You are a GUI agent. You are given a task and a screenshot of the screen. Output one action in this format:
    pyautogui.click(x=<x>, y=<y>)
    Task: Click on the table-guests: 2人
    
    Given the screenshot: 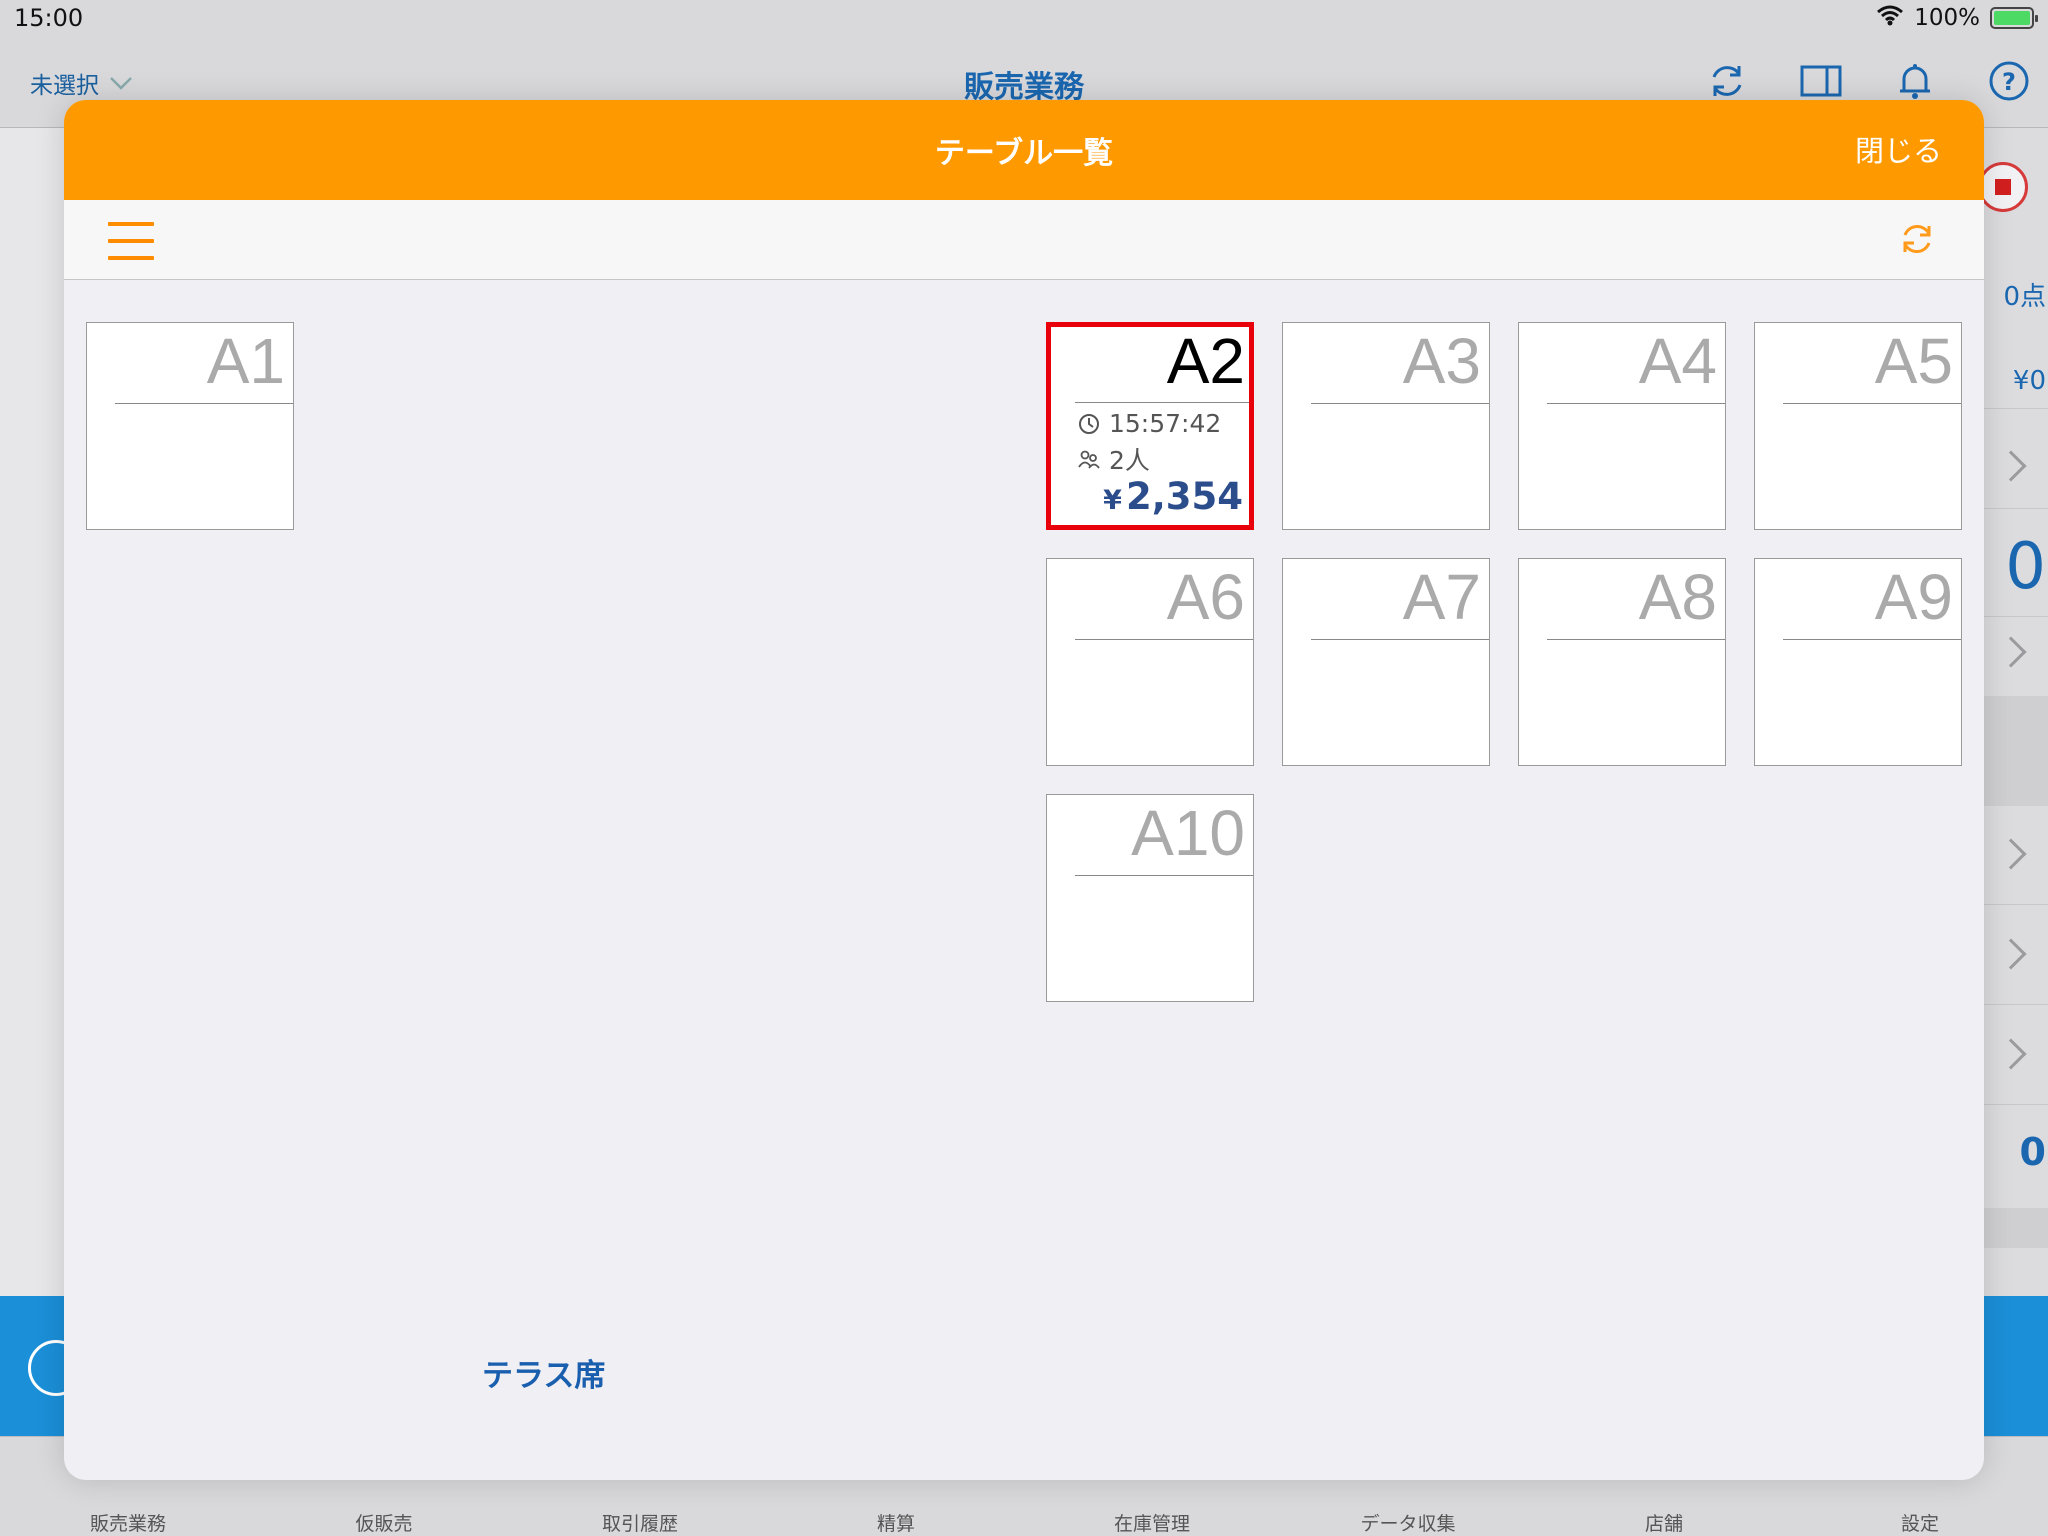 What is the action you would take?
    pyautogui.click(x=1113, y=459)
    